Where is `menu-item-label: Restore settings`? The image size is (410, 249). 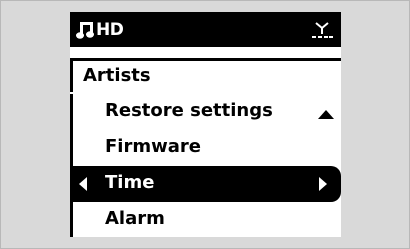
menu-item-label: Restore settings is located at coordinates (189, 110).